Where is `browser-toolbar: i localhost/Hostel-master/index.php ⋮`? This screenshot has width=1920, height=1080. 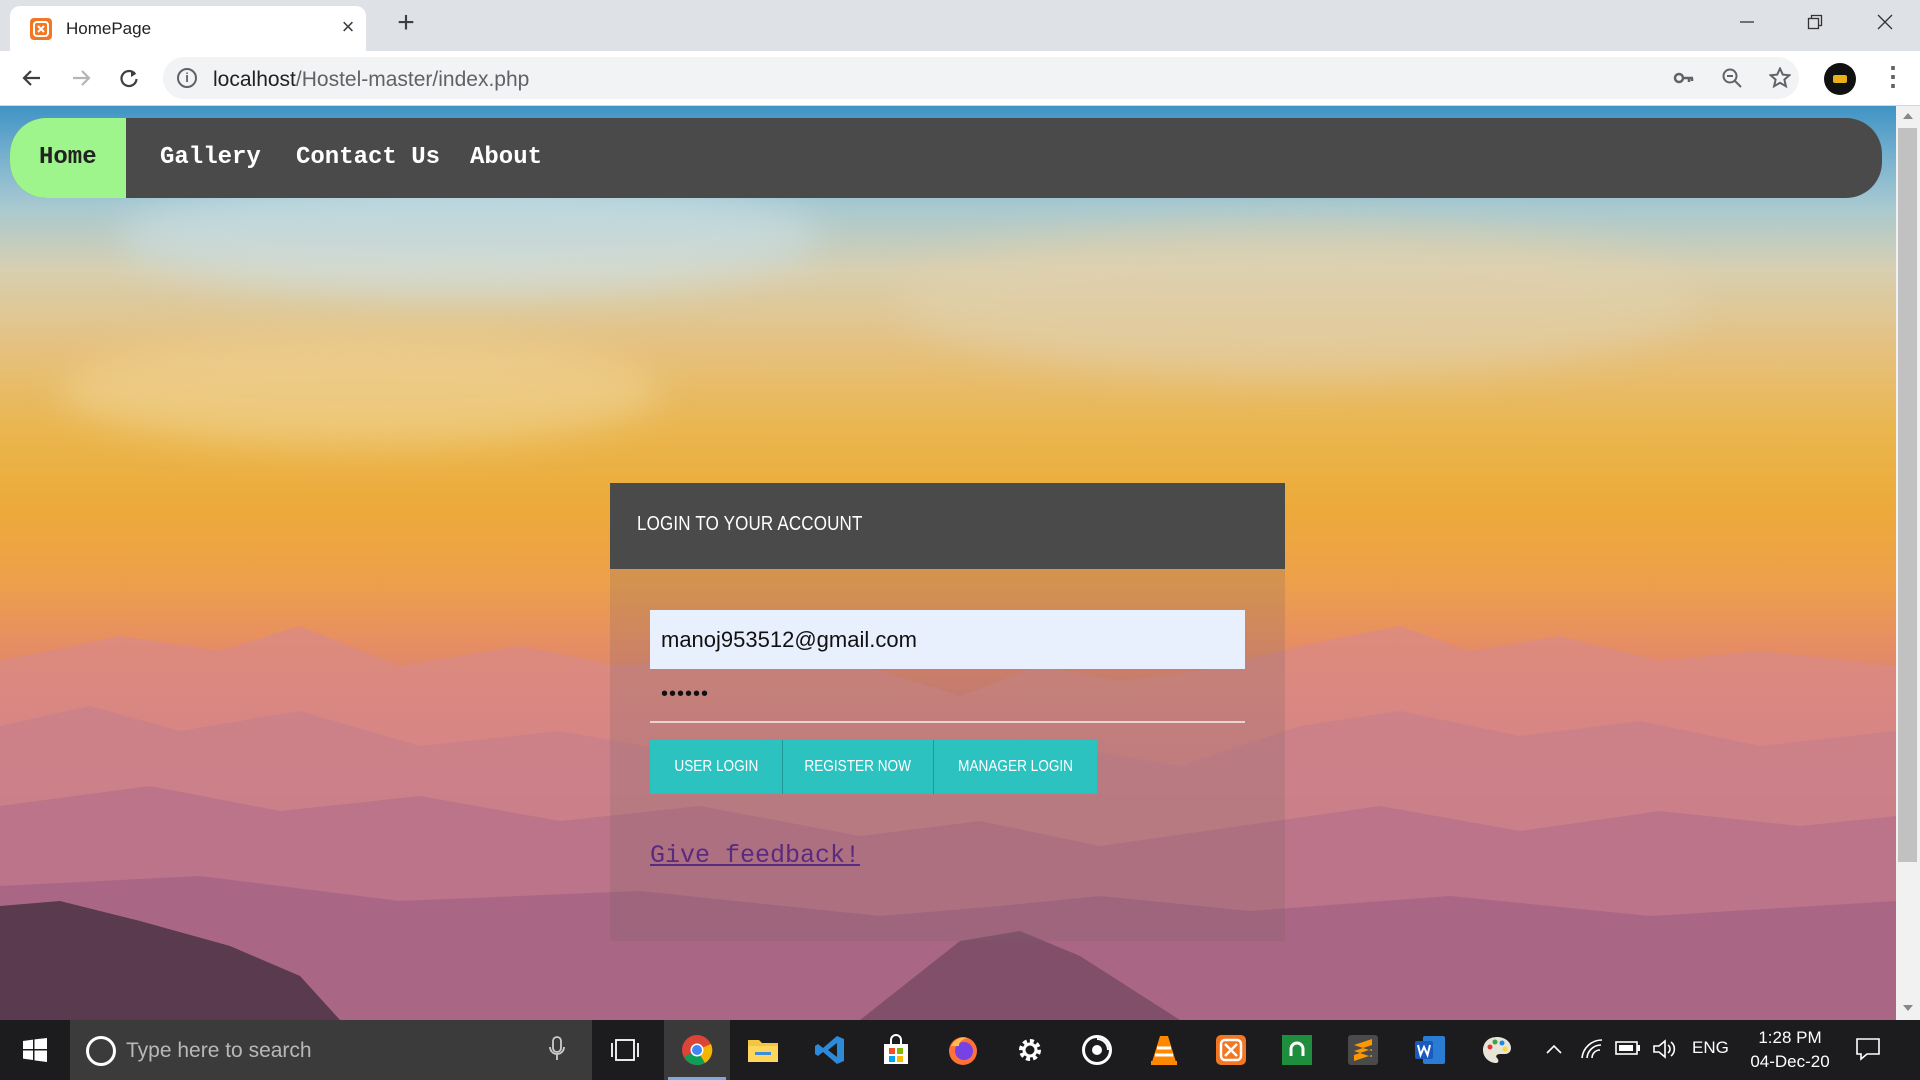 browser-toolbar: i localhost/Hostel-master/index.php ⋮ is located at coordinates (960, 78).